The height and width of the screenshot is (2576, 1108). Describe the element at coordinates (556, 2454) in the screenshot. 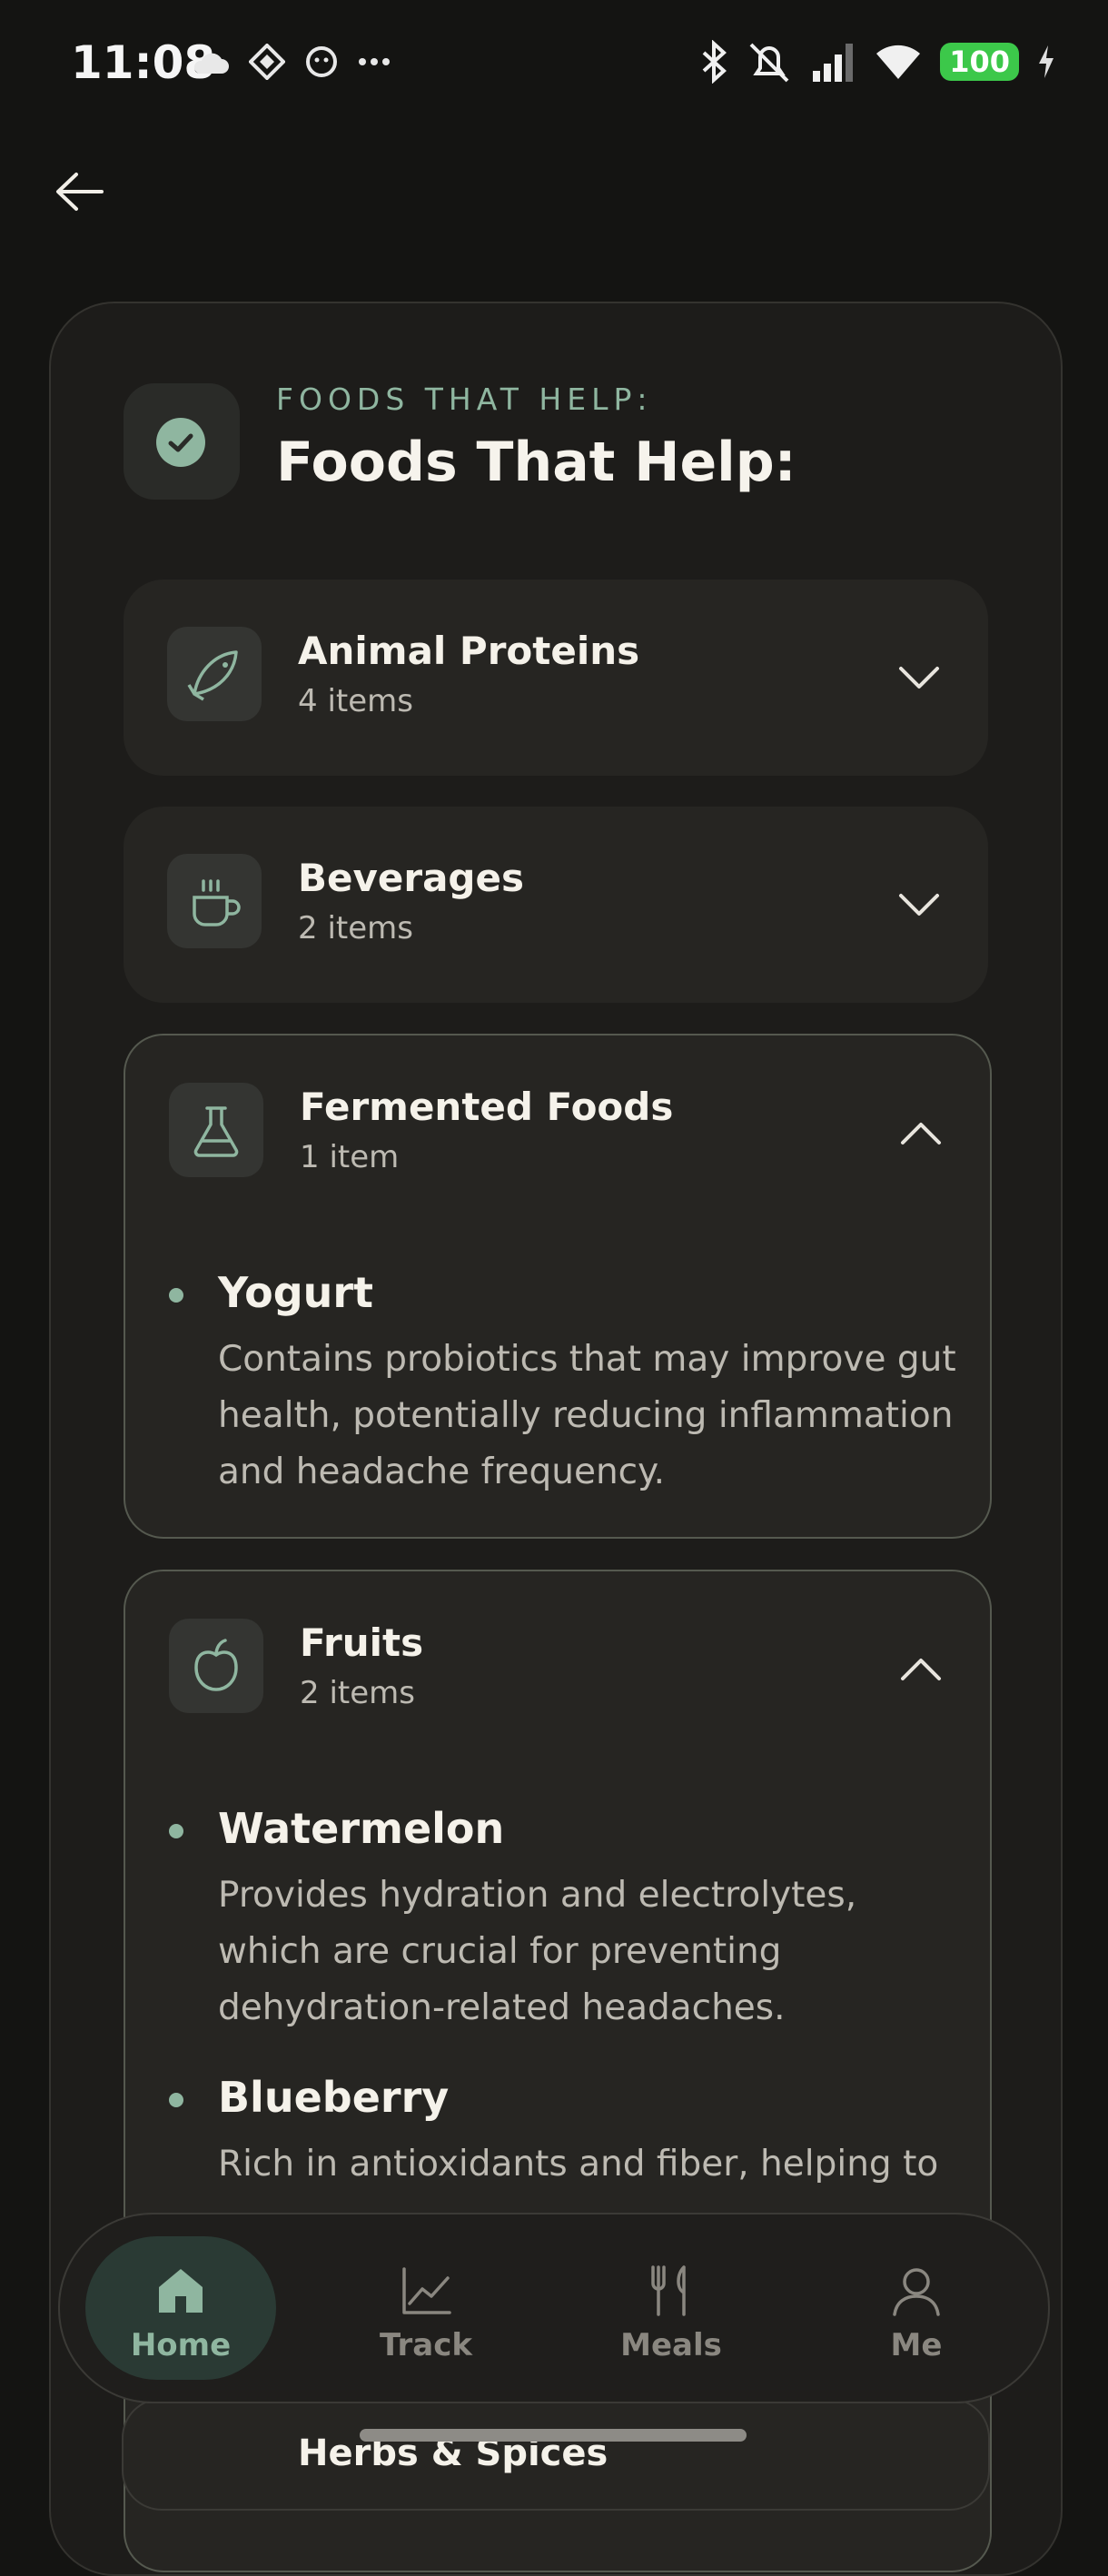

I see `group-herbs-spices: Herbs & Spices` at that location.